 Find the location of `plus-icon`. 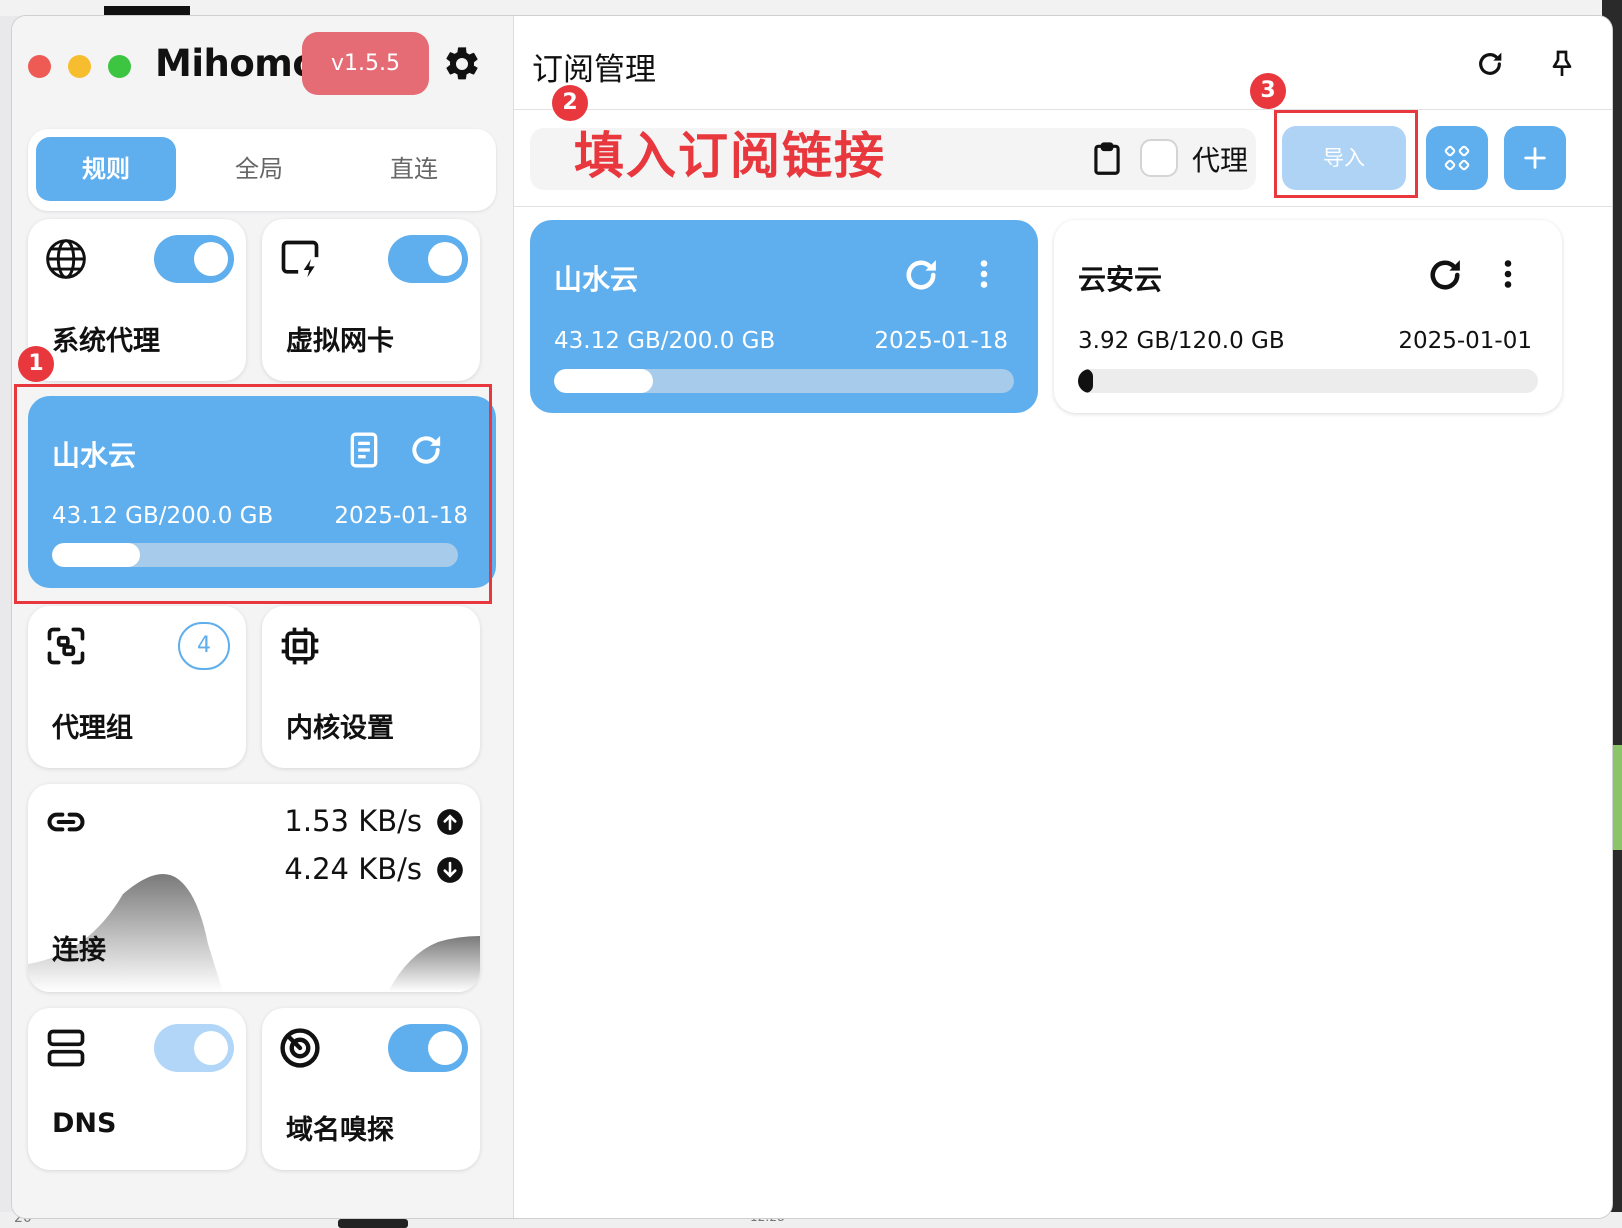

plus-icon is located at coordinates (1535, 158).